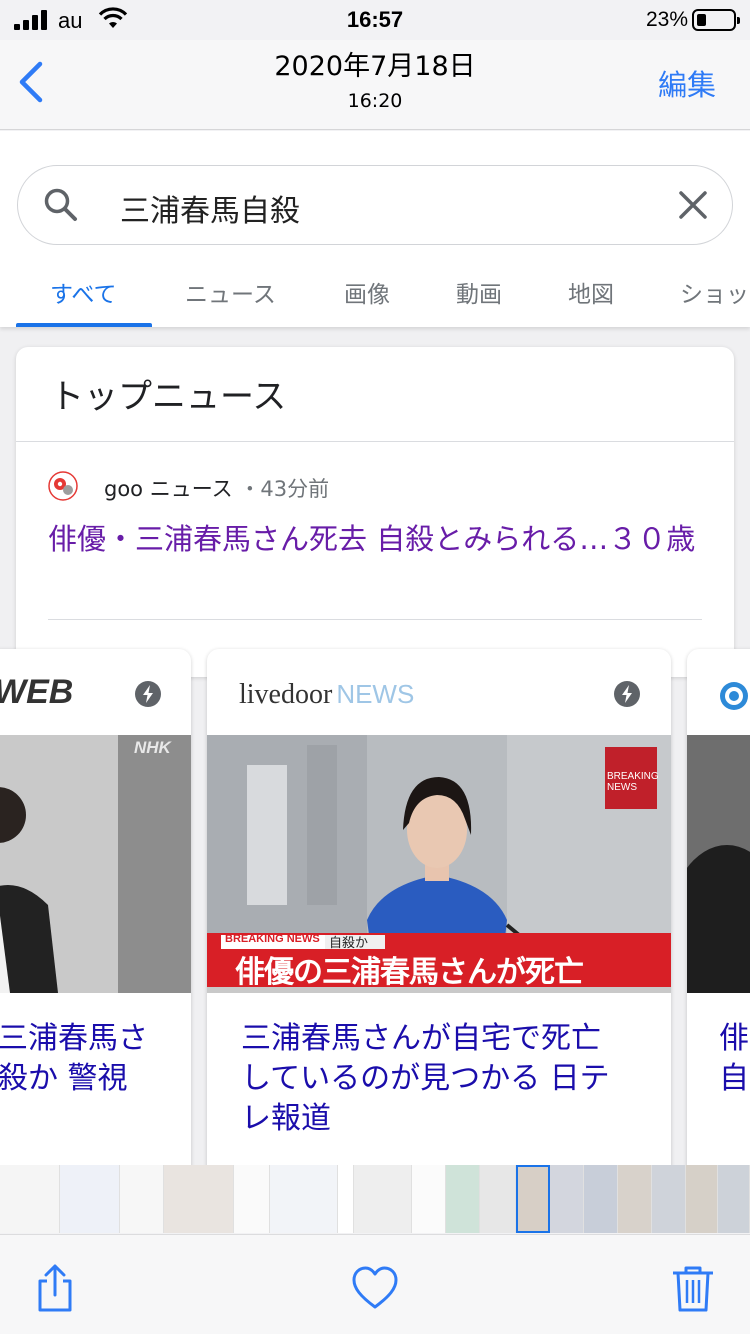 The width and height of the screenshot is (750, 1334). What do you see at coordinates (272, 939) in the screenshot?
I see `breaking-news-tag: BREAKING NEWS` at bounding box center [272, 939].